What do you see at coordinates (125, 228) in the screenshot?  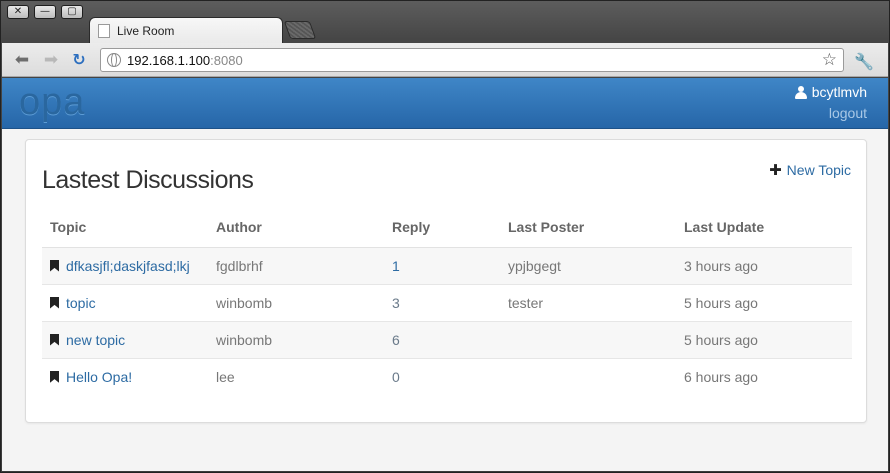 I see `column-header-topic: Topic` at bounding box center [125, 228].